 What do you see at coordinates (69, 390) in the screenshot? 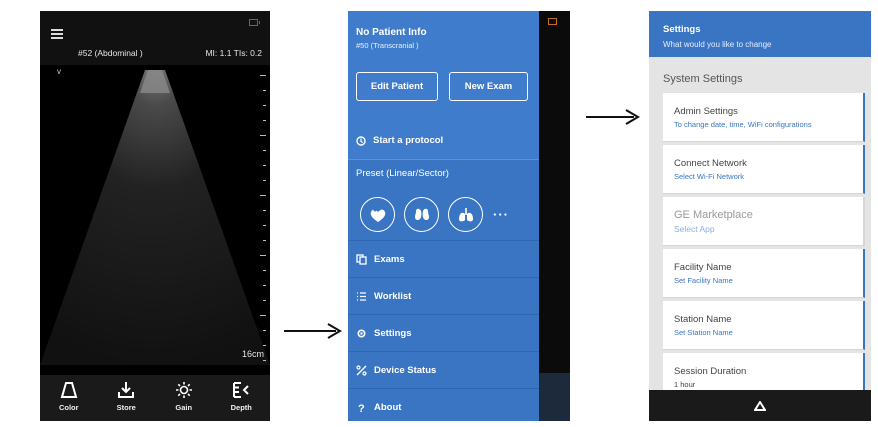
I see `color-icon` at bounding box center [69, 390].